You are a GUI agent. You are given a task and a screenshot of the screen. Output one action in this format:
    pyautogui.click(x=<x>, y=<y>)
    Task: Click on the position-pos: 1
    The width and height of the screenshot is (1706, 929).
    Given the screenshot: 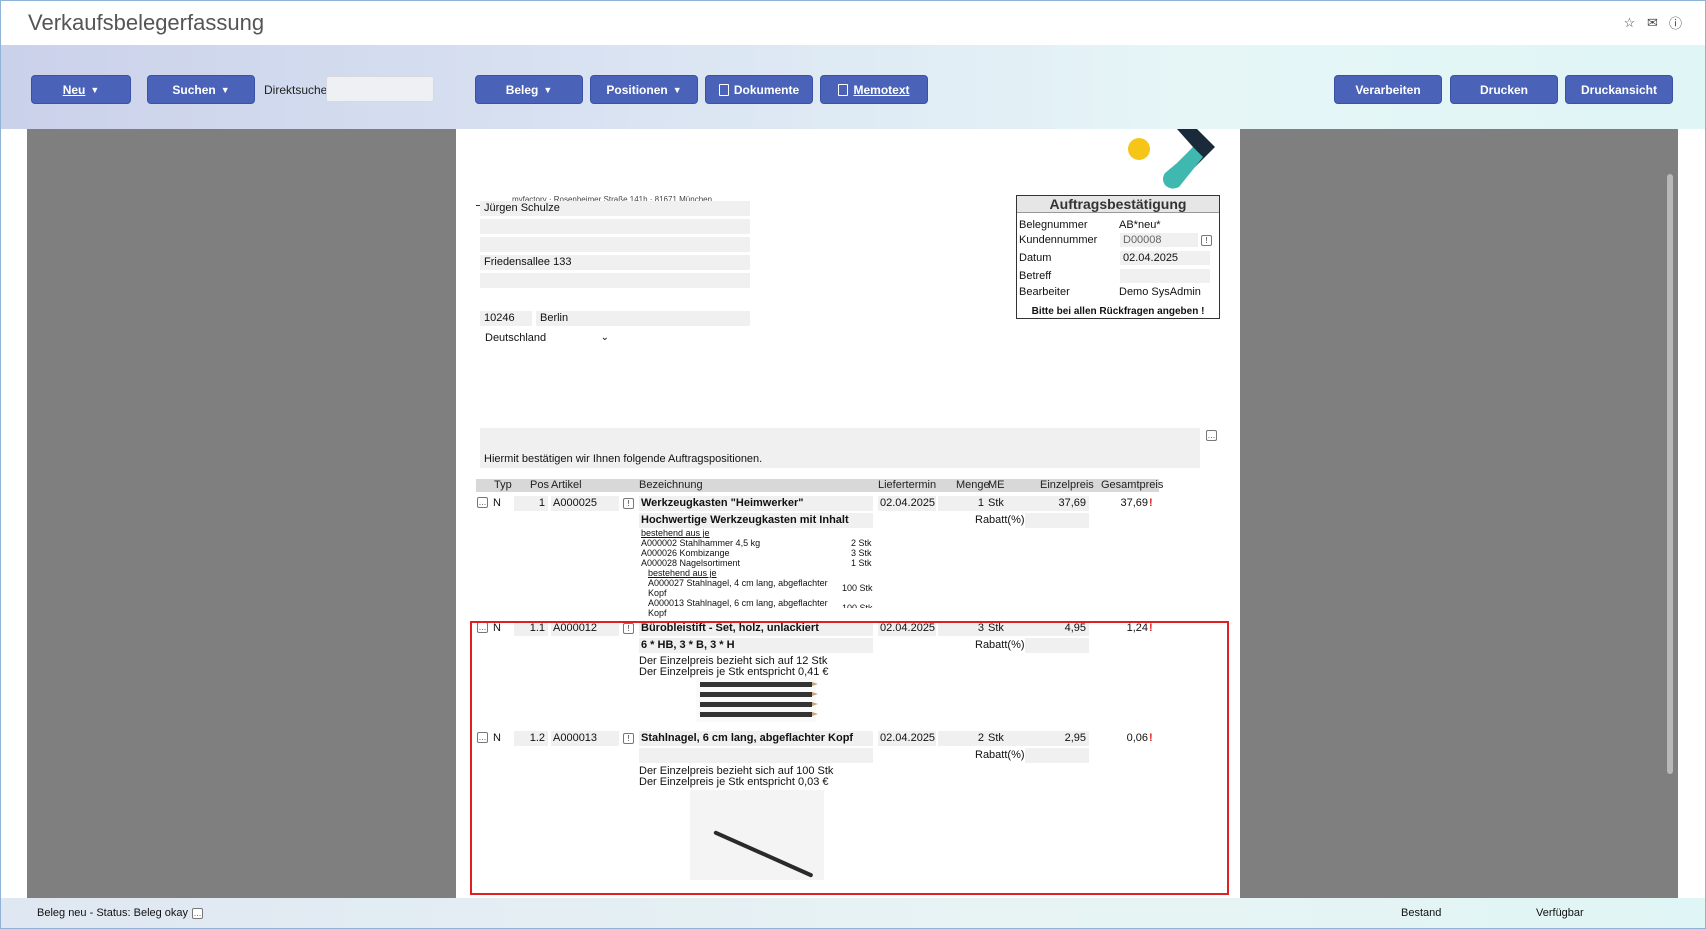 What is the action you would take?
    pyautogui.click(x=531, y=503)
    